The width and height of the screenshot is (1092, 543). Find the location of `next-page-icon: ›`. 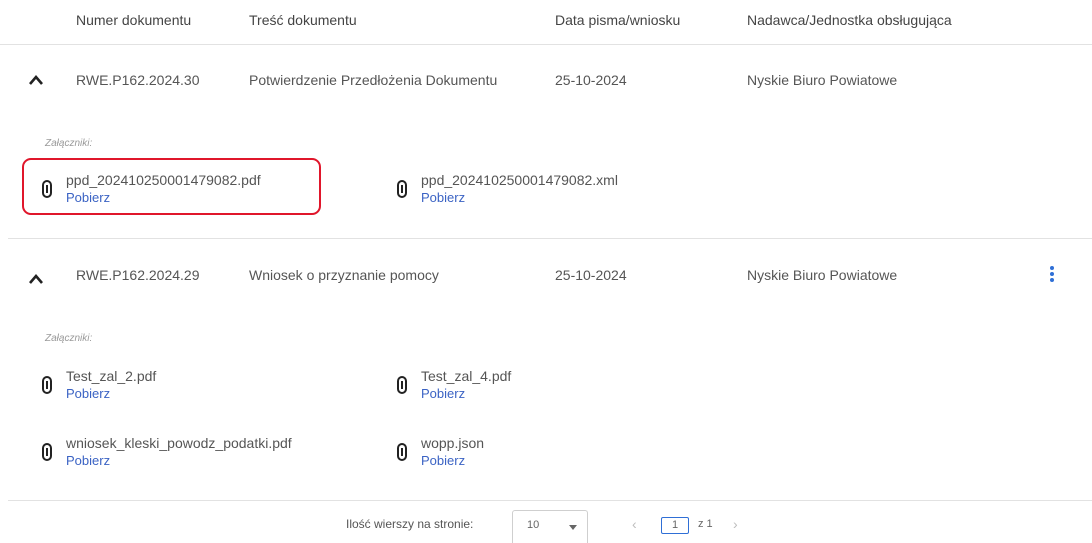

next-page-icon: › is located at coordinates (735, 524).